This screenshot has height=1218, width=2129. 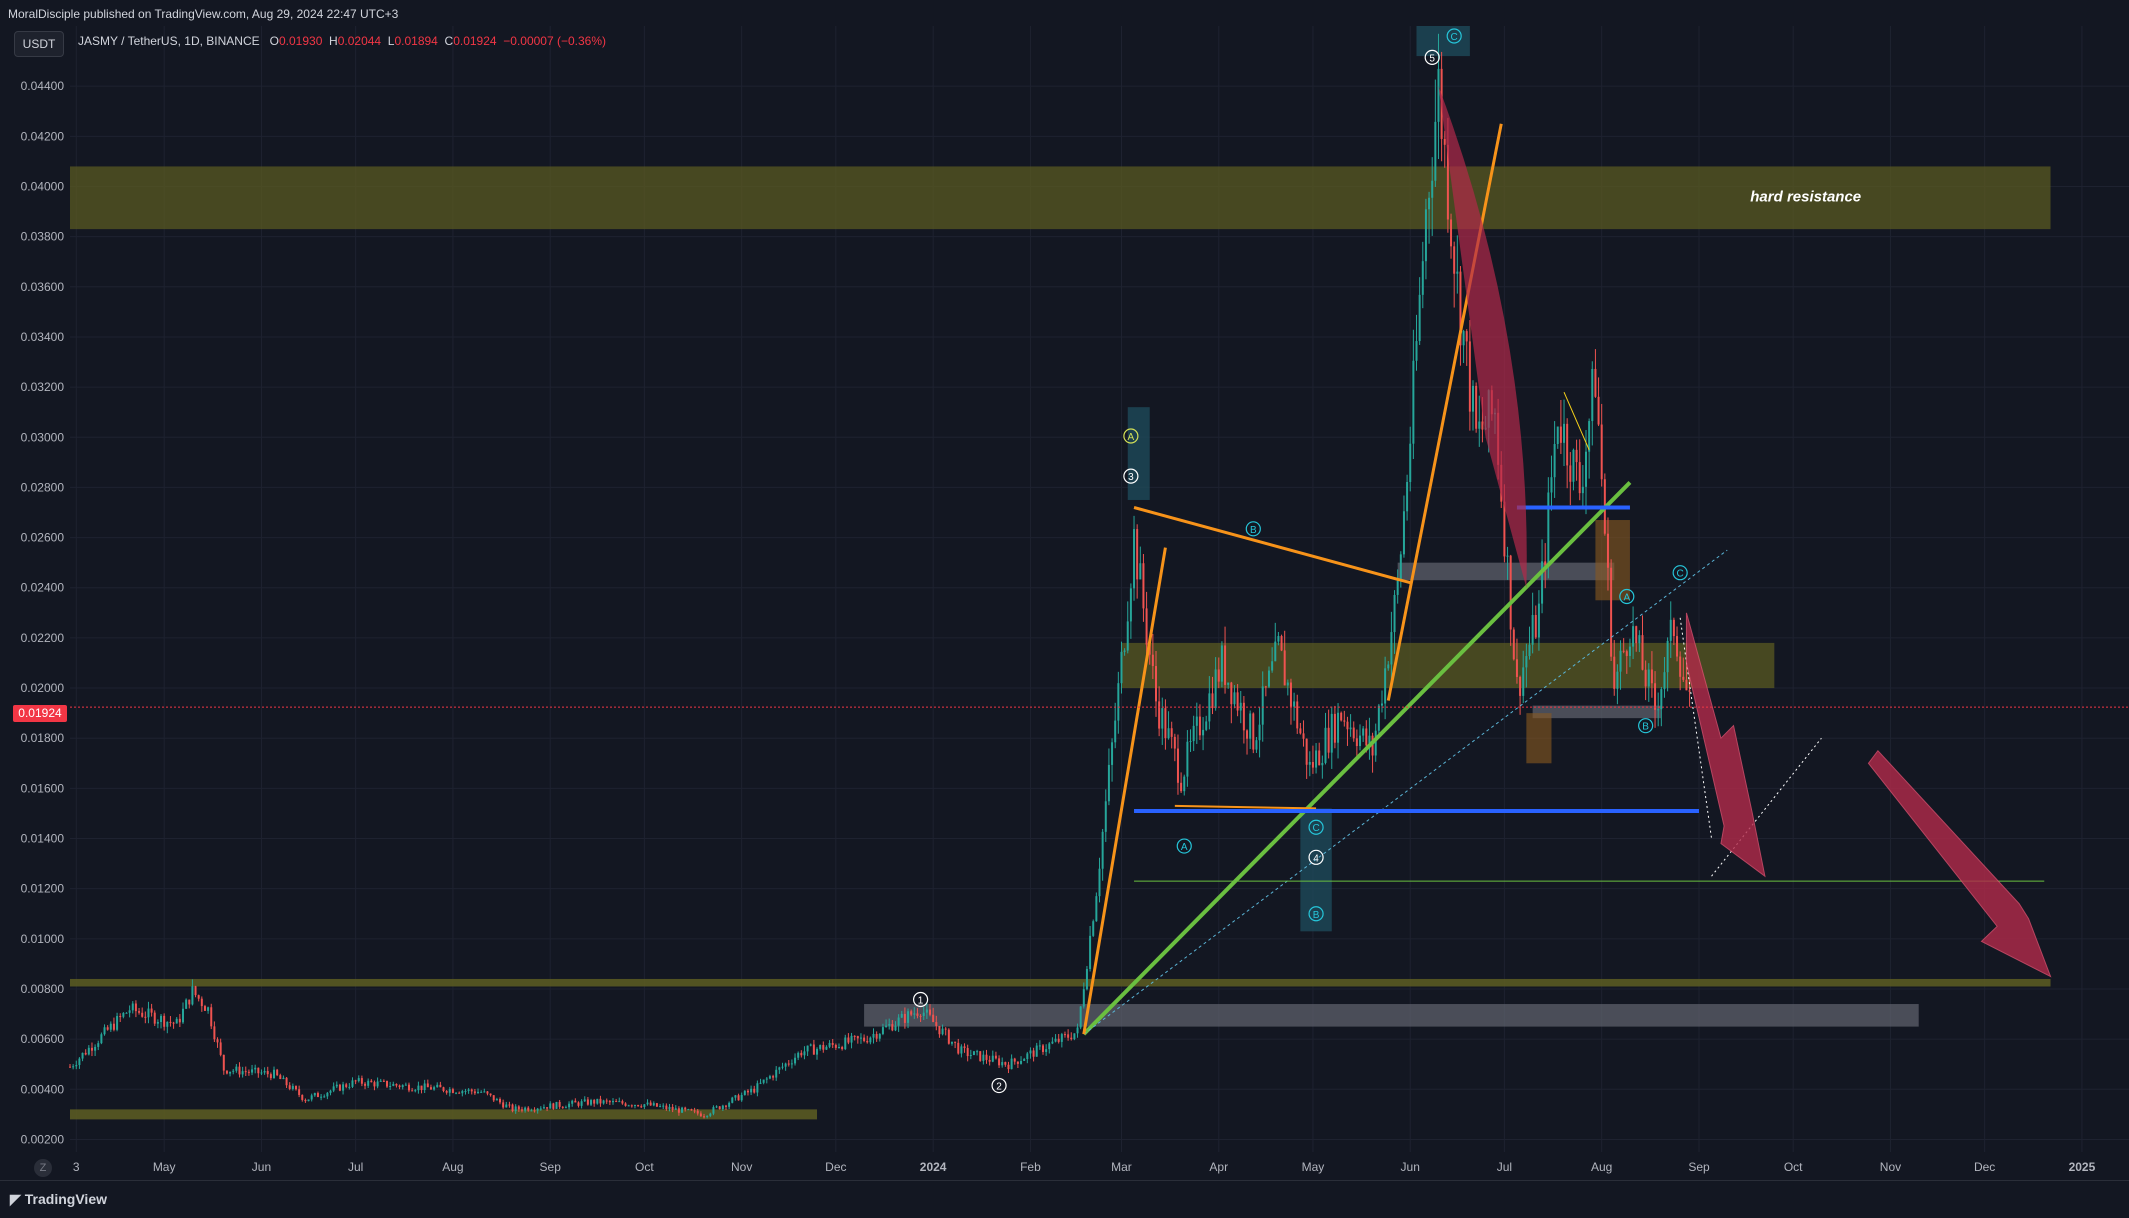 What do you see at coordinates (43, 1089) in the screenshot?
I see `y-tick-label: 0.00400` at bounding box center [43, 1089].